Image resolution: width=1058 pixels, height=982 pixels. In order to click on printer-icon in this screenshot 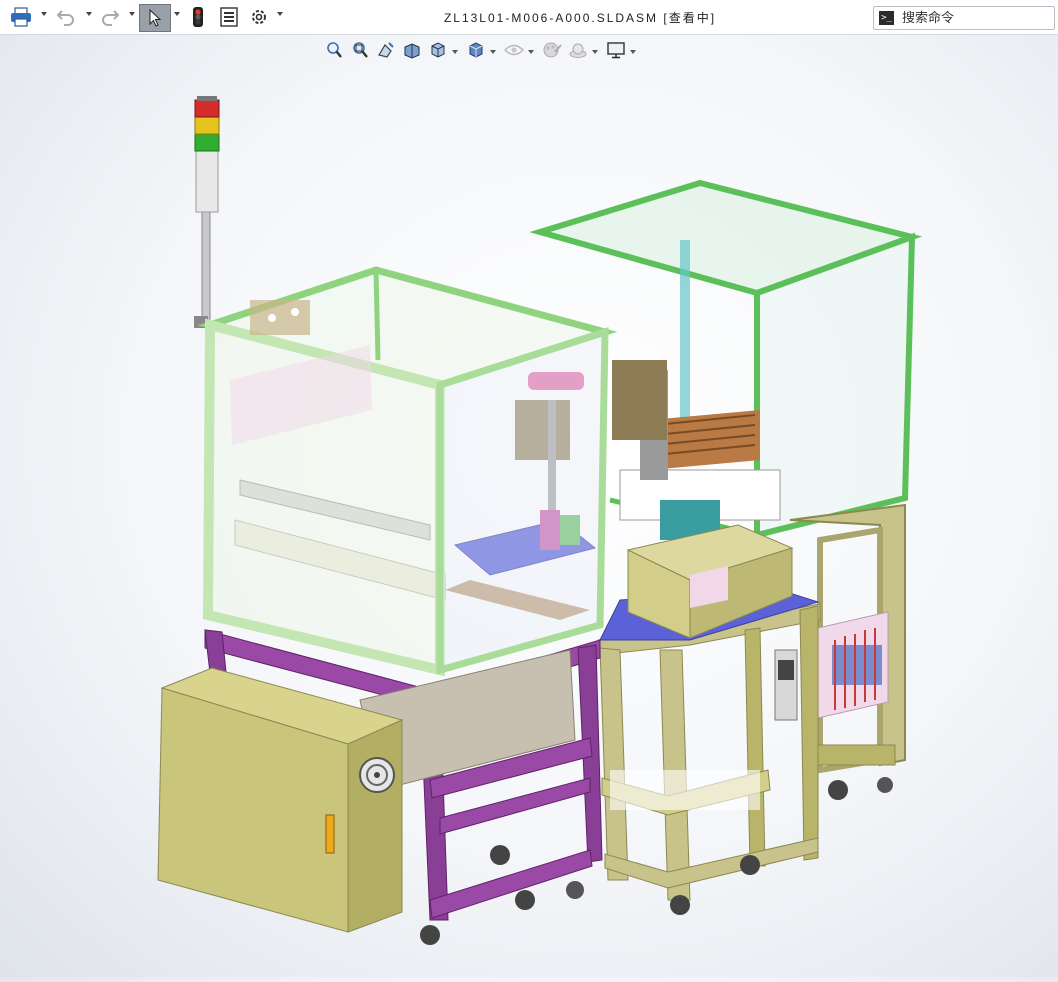, I will do `click(21, 17)`.